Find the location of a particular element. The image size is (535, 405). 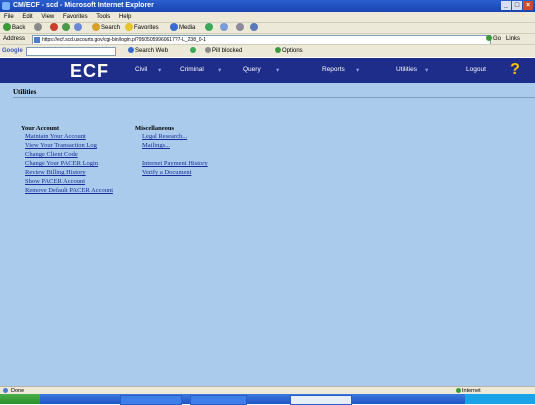

options-icon is located at coordinates (278, 50).